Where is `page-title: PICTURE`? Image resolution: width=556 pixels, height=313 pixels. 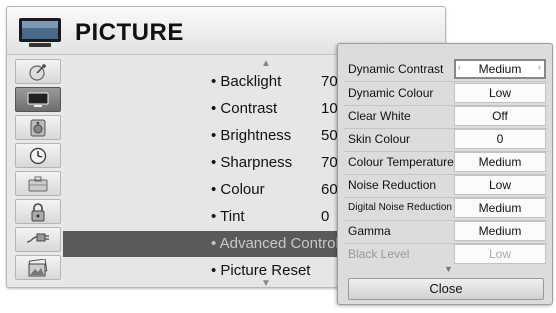 page-title: PICTURE is located at coordinates (129, 32).